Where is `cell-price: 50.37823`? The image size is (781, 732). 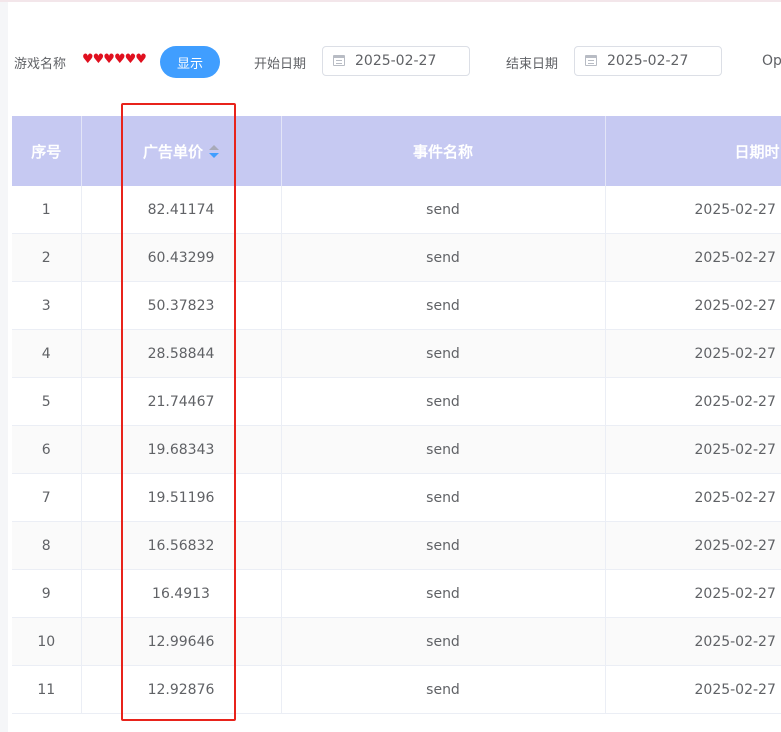
cell-price: 50.37823 is located at coordinates (181, 305).